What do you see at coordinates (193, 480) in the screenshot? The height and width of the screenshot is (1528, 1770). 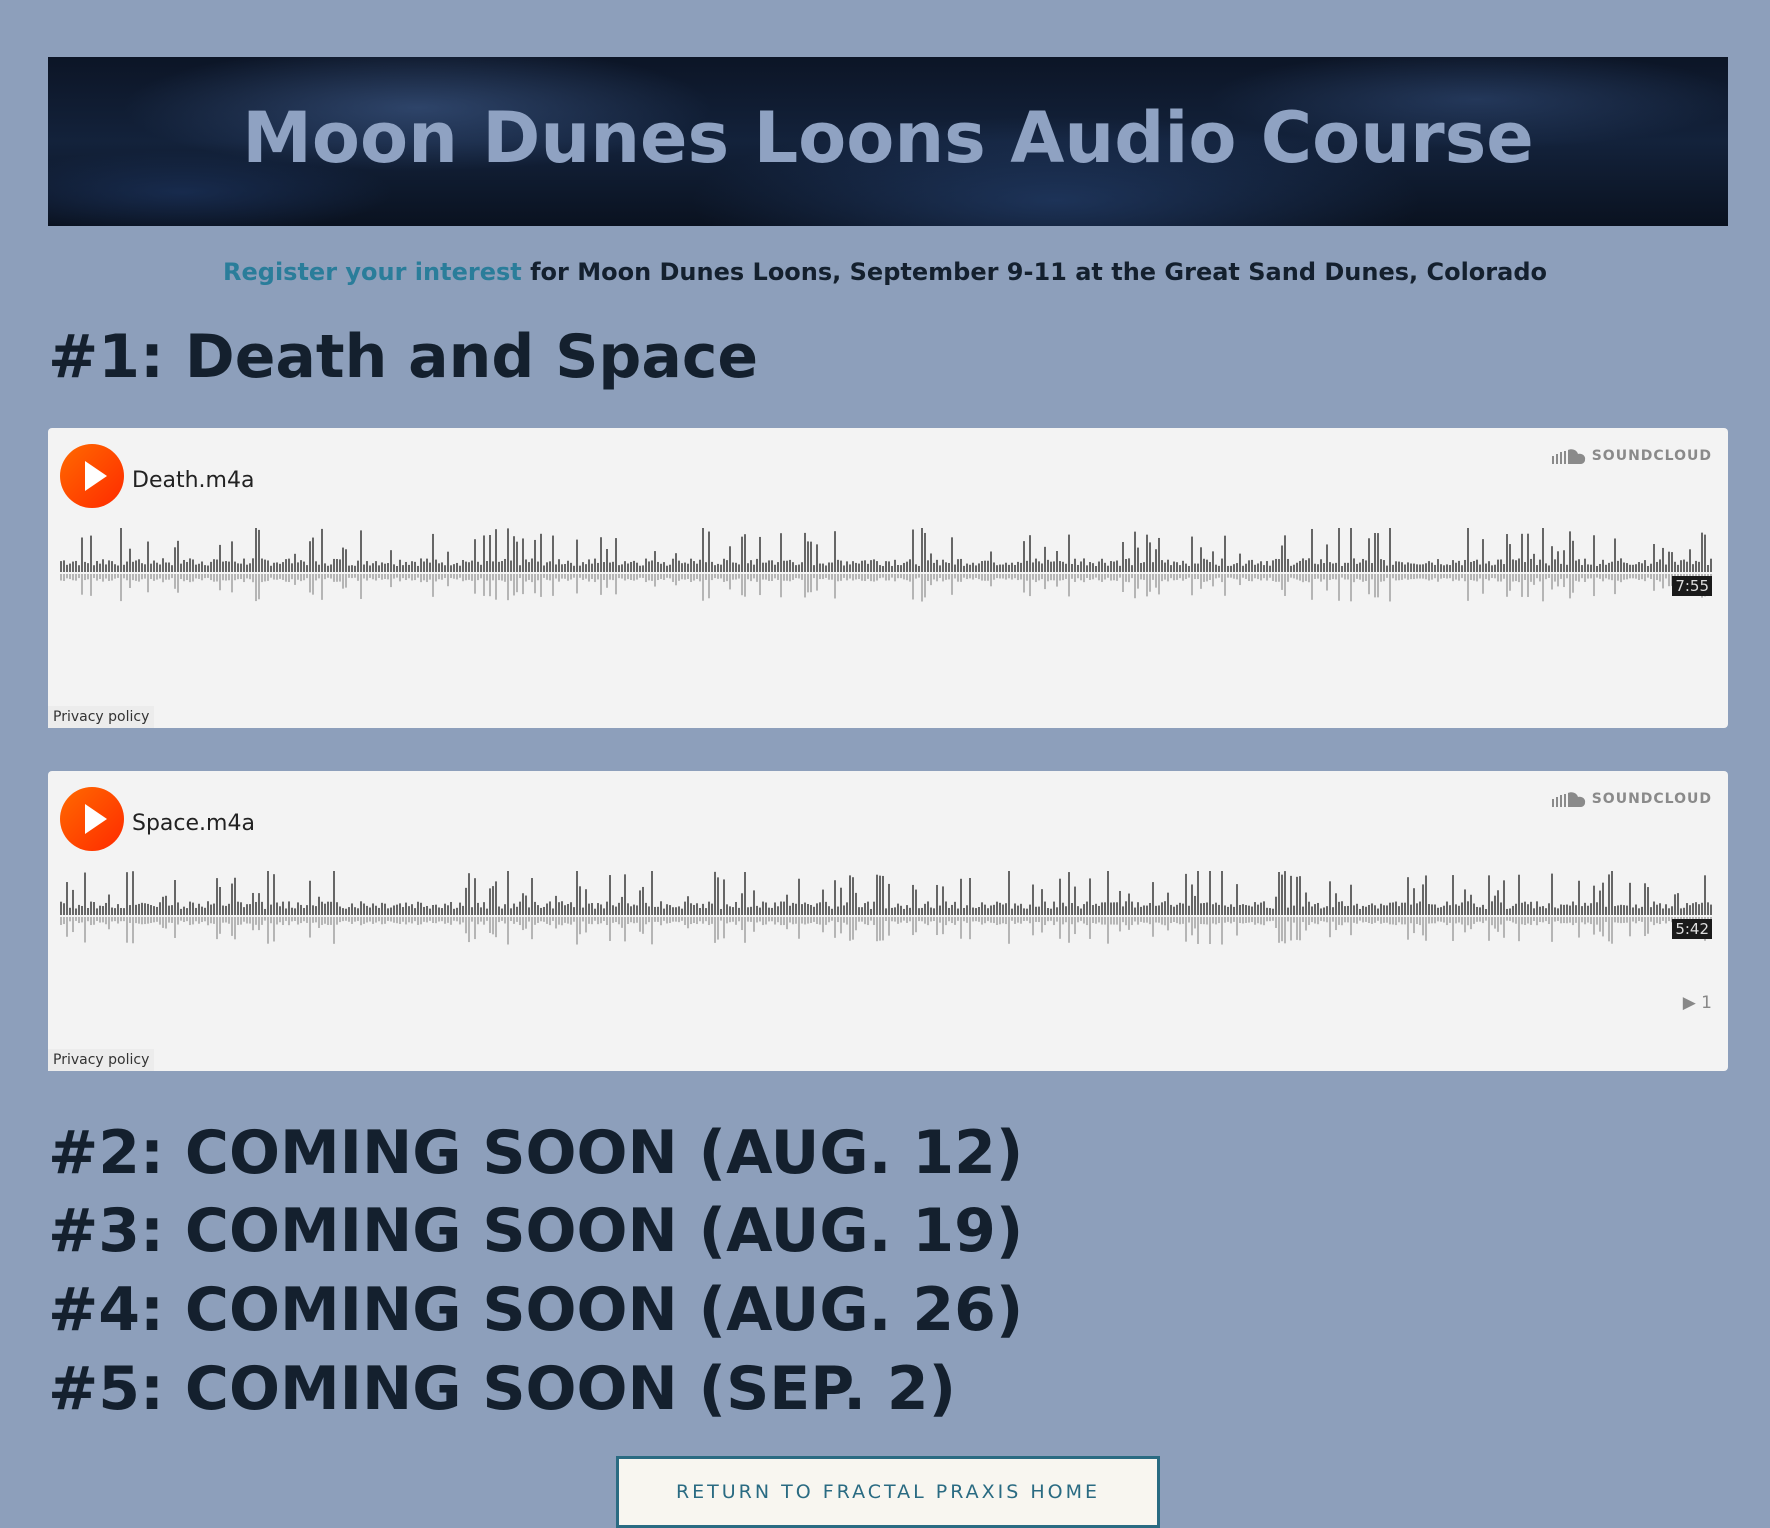 I see `track-title: Death.m4a` at bounding box center [193, 480].